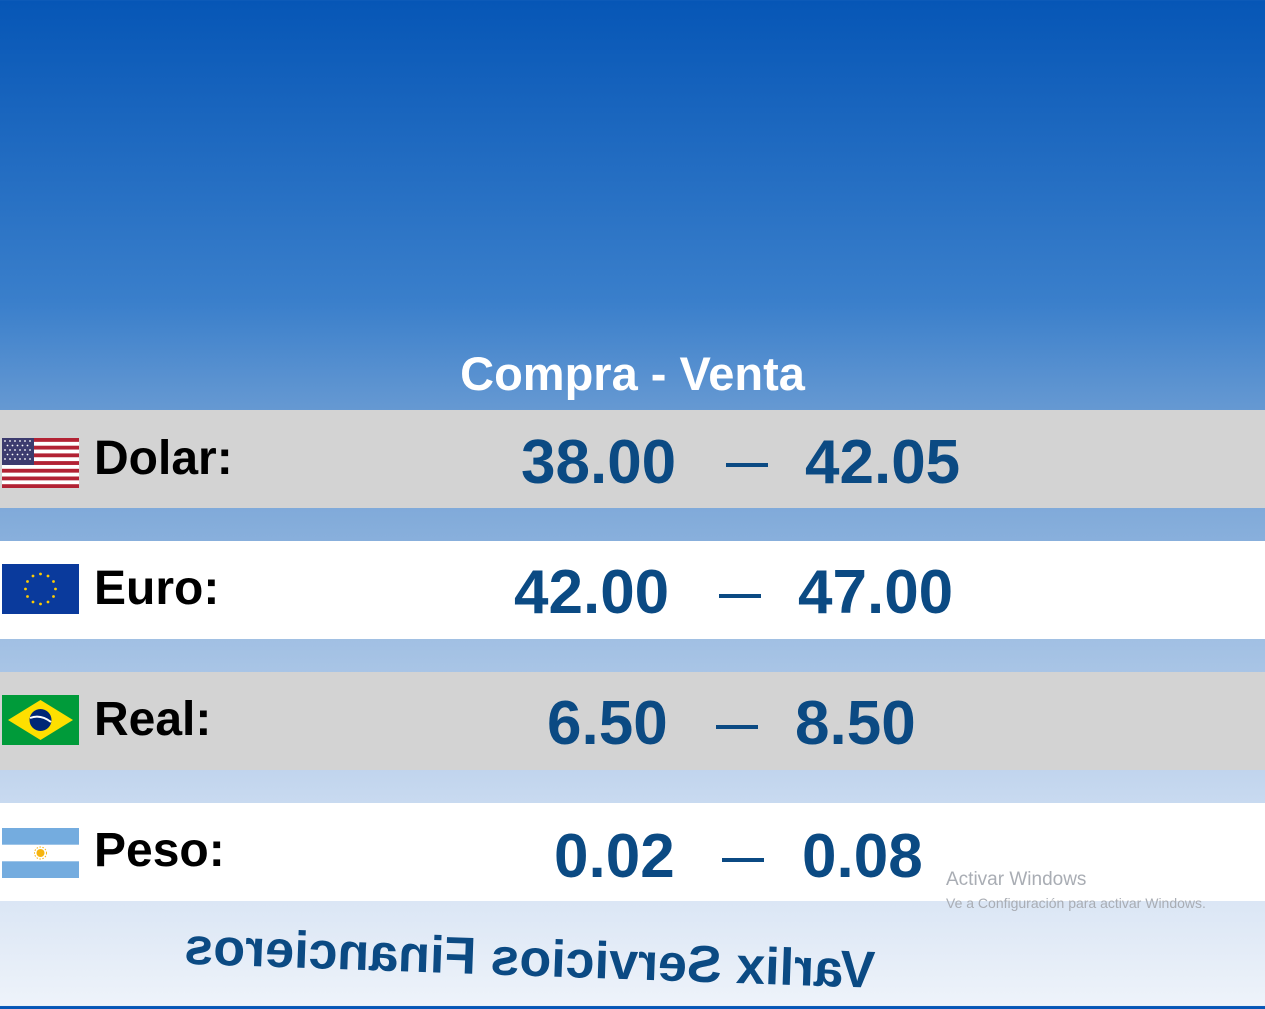  What do you see at coordinates (1016, 879) in the screenshot?
I see `activation-watermark-title: Activar Windows` at bounding box center [1016, 879].